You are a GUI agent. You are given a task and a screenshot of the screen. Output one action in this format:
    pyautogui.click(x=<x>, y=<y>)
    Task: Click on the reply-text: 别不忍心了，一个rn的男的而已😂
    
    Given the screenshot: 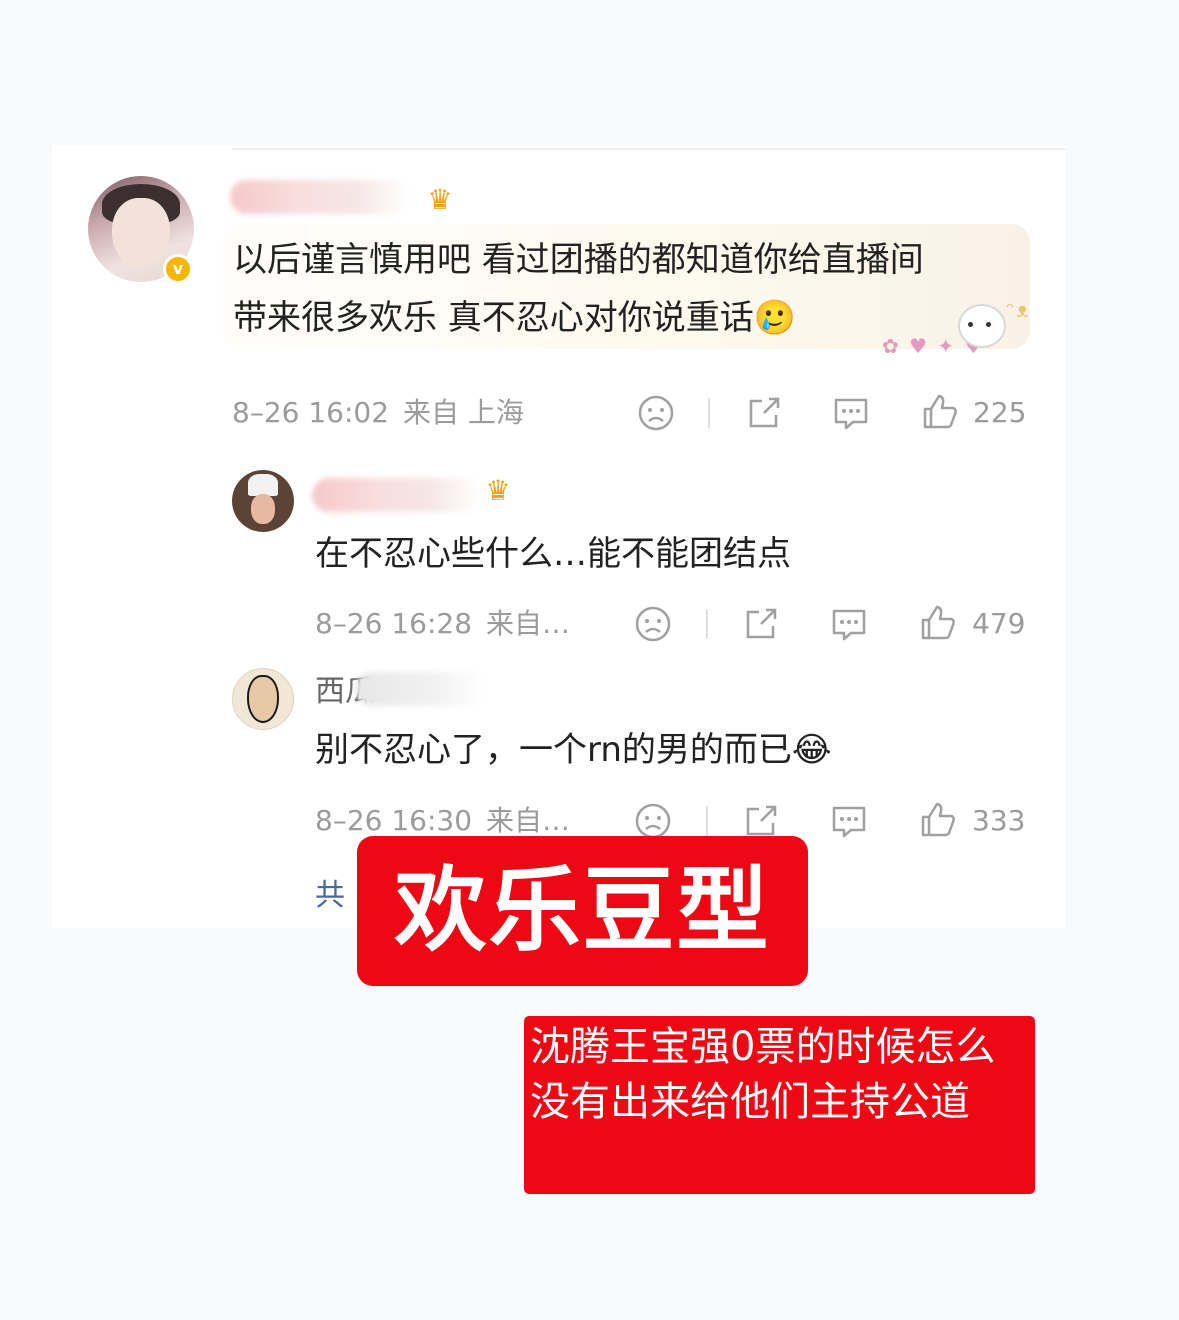 What is the action you would take?
    pyautogui.click(x=573, y=750)
    